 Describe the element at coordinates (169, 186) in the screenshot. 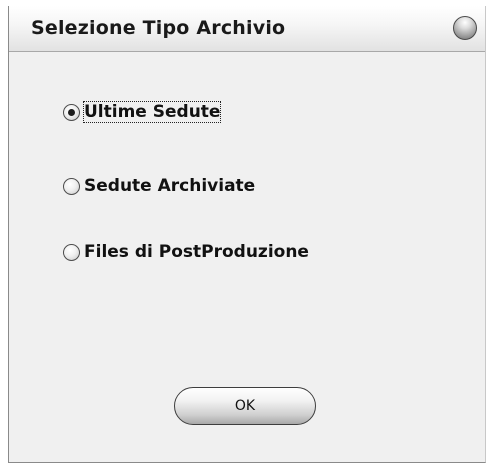

I see `radio-label-sedute-archiviate: Sedute Archiviate` at that location.